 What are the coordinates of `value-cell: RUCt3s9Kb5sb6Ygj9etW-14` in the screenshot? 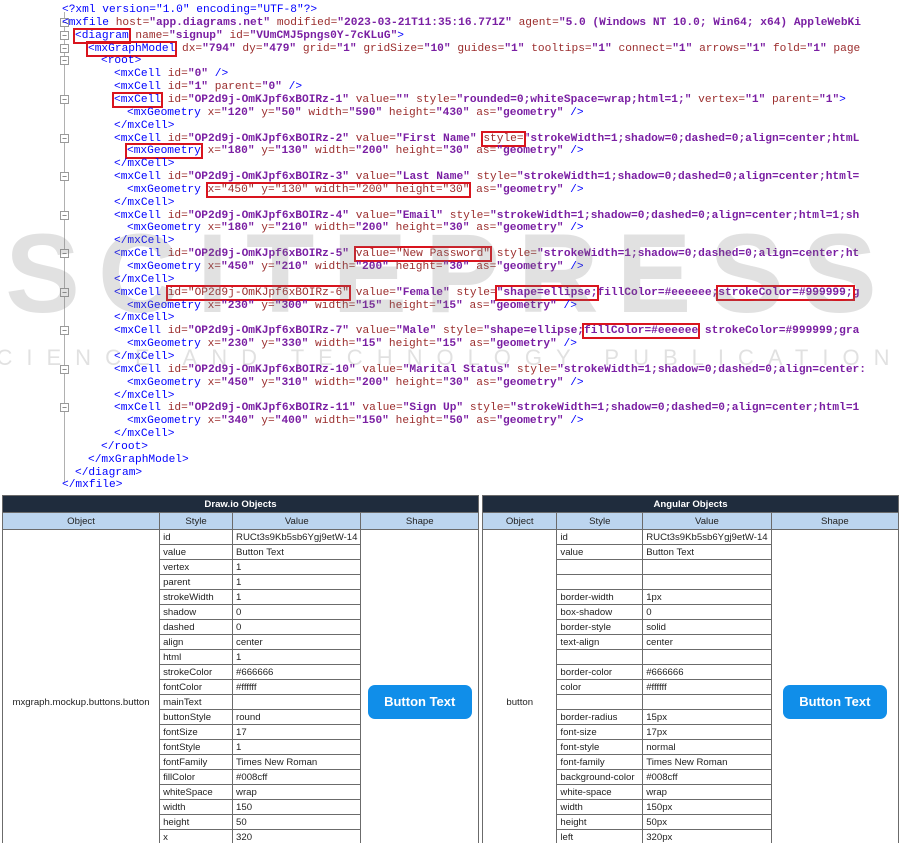 It's located at (707, 537).